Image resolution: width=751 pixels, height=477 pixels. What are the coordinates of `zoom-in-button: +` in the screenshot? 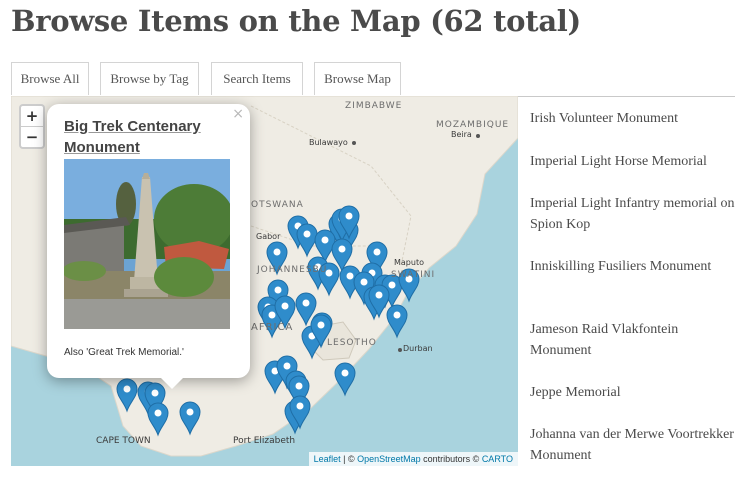 It's located at (32, 116).